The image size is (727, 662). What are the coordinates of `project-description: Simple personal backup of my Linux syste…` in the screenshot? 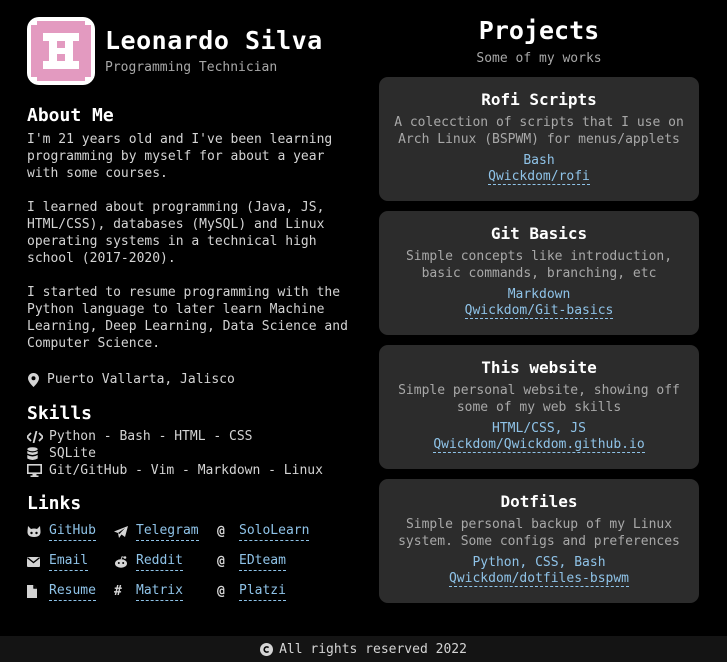 It's located at (539, 533).